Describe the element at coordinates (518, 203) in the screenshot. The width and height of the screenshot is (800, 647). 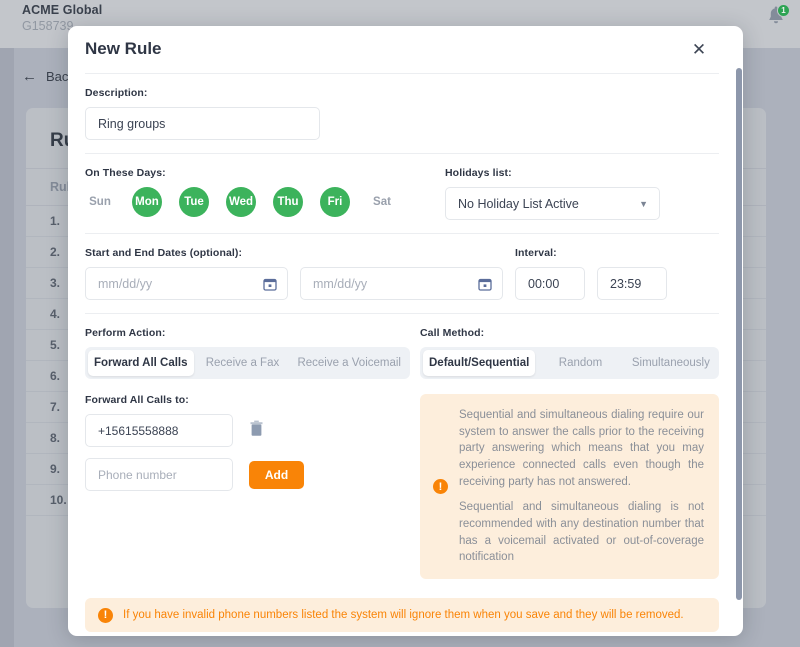
I see `holidays-selected-value: No Holiday List Active` at that location.